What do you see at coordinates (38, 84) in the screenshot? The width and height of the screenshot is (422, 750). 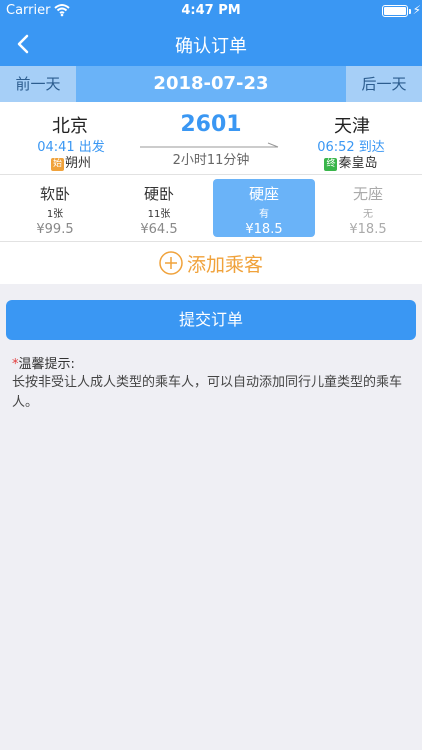 I see `prev-day-button: 前一天` at bounding box center [38, 84].